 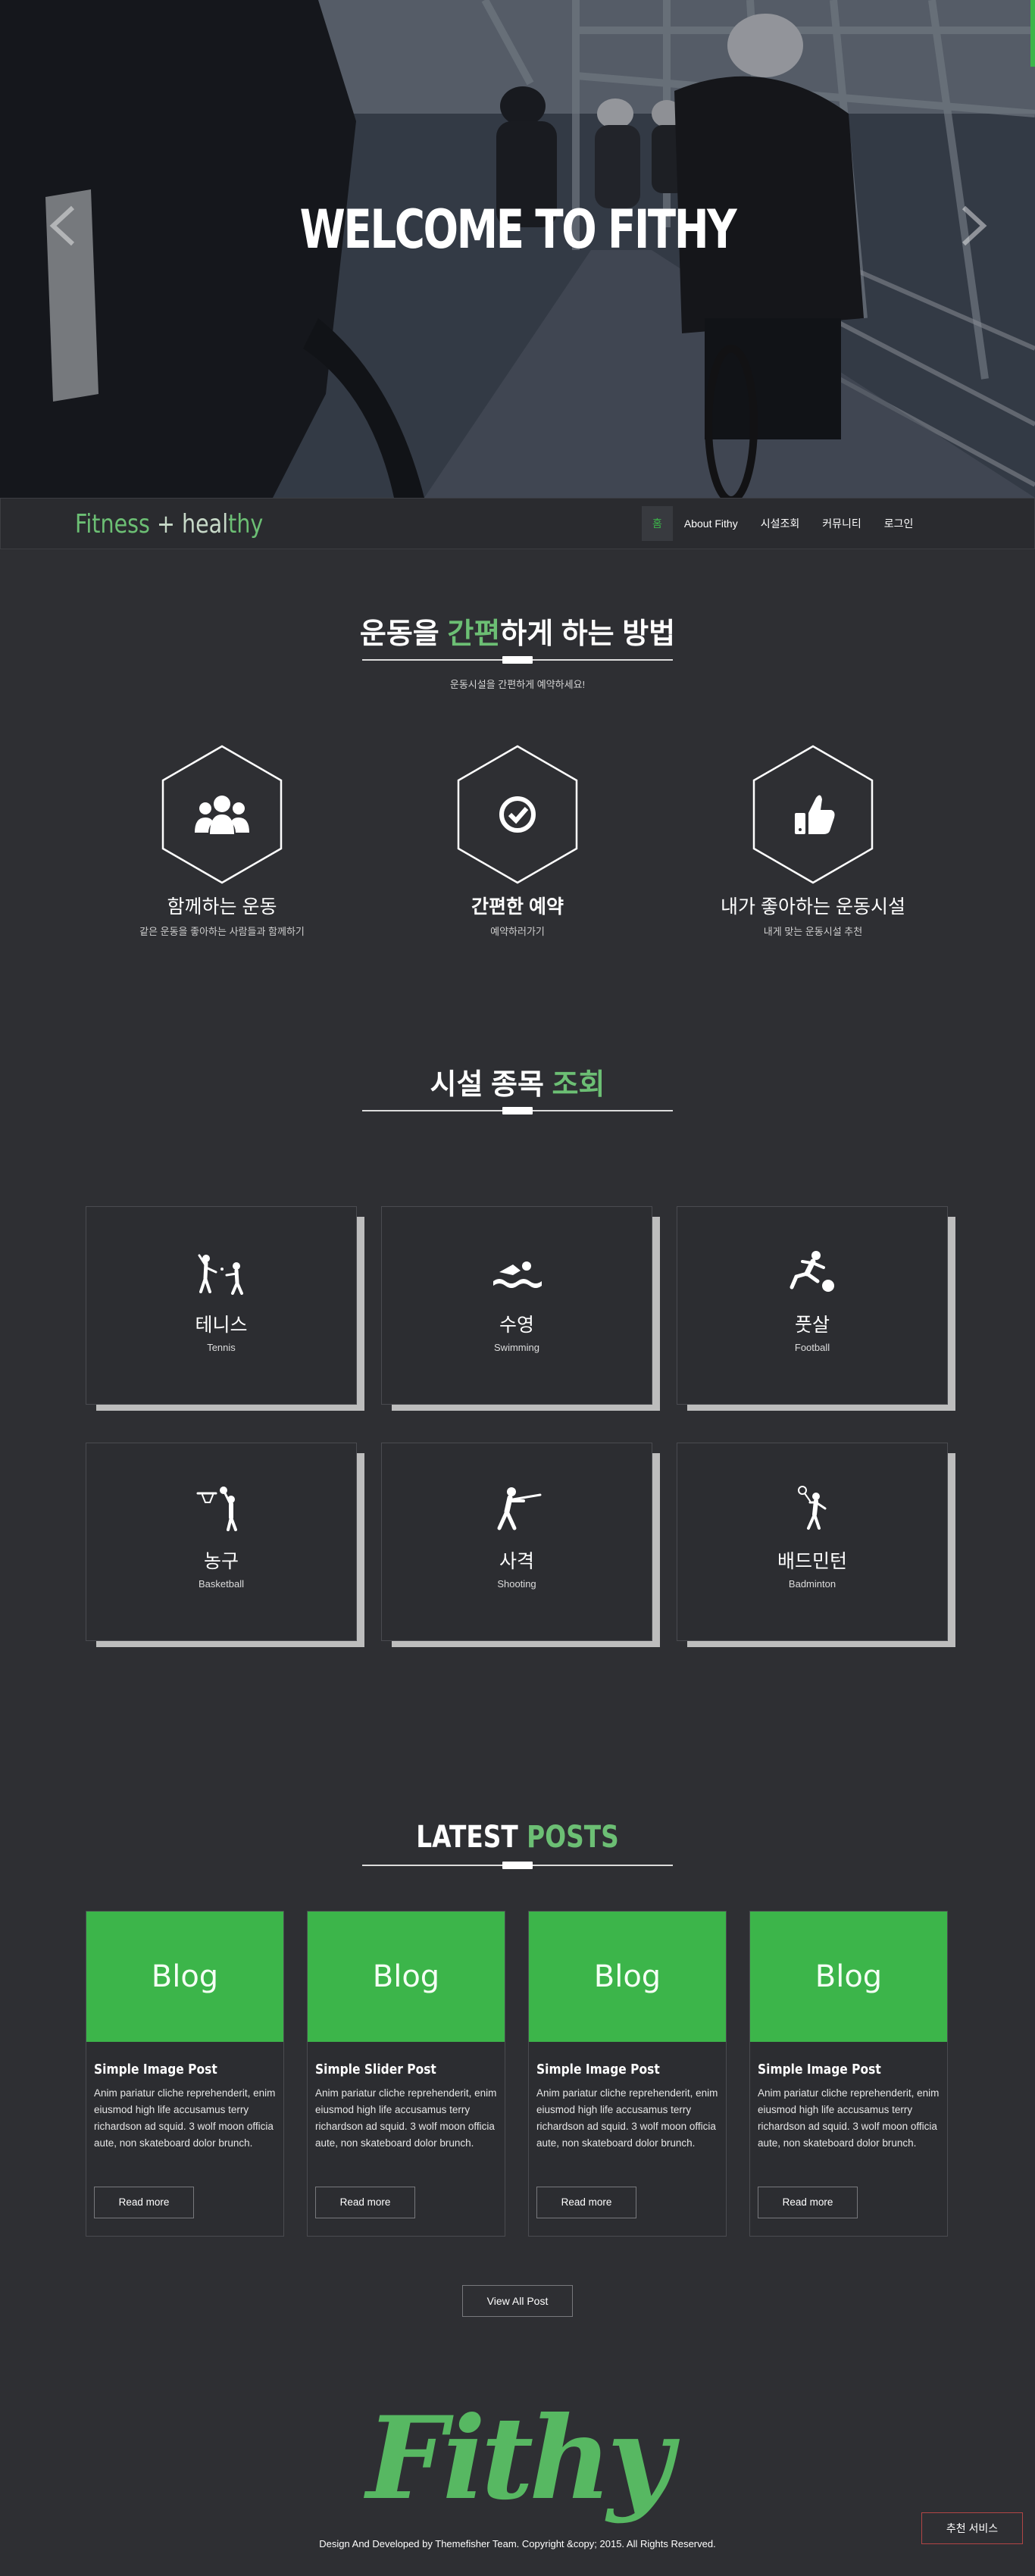 I want to click on sport-card-swimming: 수영 Swimming, so click(x=520, y=1308).